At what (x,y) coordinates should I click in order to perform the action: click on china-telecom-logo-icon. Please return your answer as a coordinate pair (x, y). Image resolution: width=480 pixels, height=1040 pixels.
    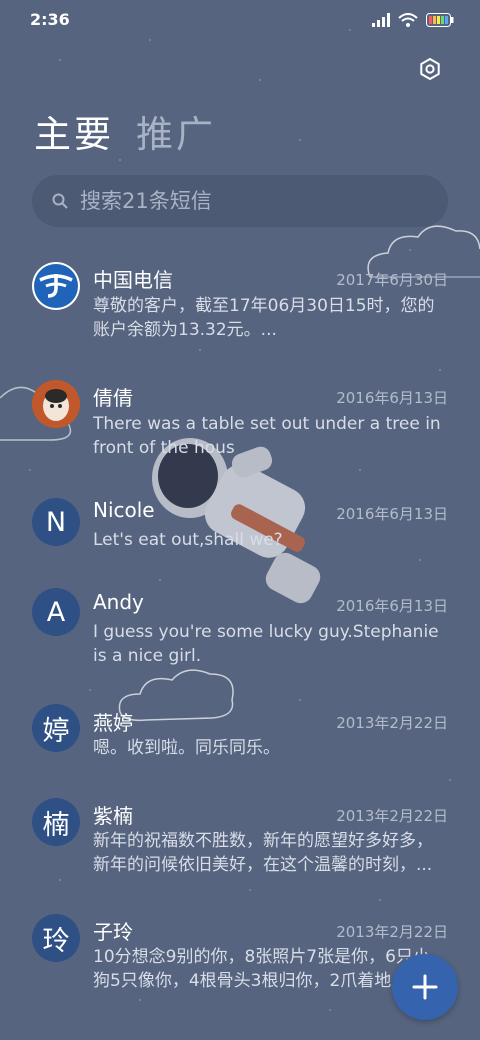
    Looking at the image, I should click on (56, 286).